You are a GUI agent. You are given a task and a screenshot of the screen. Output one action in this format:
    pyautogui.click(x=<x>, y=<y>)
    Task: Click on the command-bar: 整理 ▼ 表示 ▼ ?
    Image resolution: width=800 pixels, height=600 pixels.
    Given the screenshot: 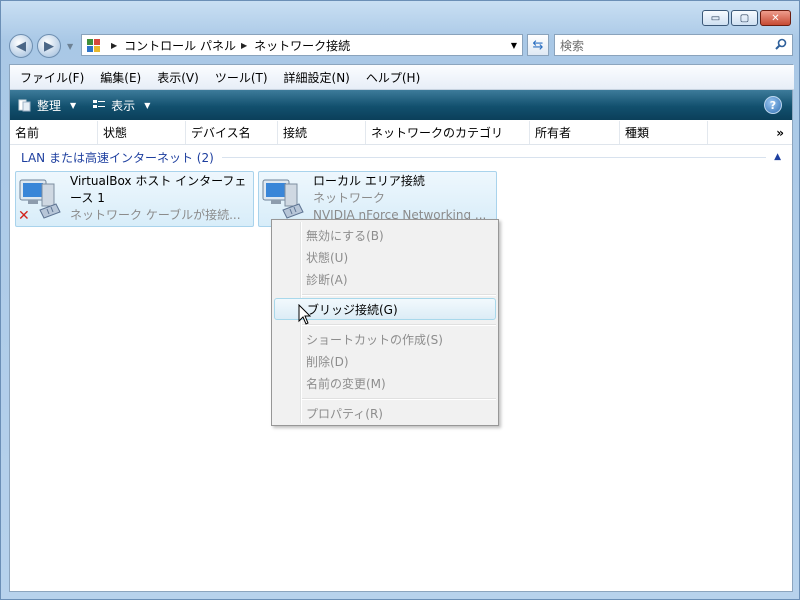 What is the action you would take?
    pyautogui.click(x=401, y=105)
    